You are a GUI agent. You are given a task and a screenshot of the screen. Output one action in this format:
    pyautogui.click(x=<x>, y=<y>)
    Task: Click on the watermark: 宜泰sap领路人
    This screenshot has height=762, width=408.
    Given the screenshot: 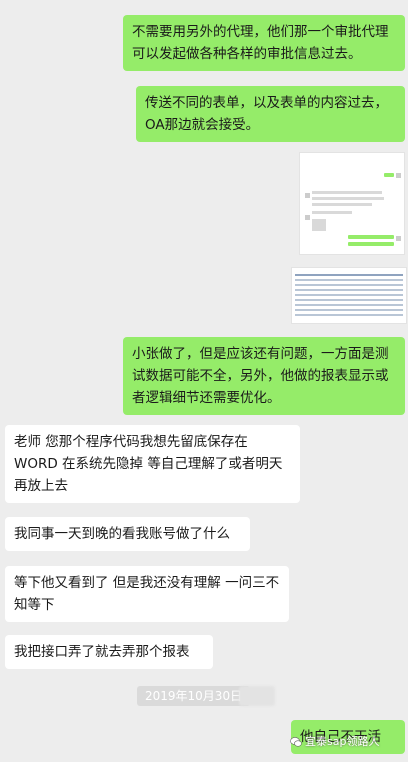 What is the action you would take?
    pyautogui.click(x=342, y=741)
    